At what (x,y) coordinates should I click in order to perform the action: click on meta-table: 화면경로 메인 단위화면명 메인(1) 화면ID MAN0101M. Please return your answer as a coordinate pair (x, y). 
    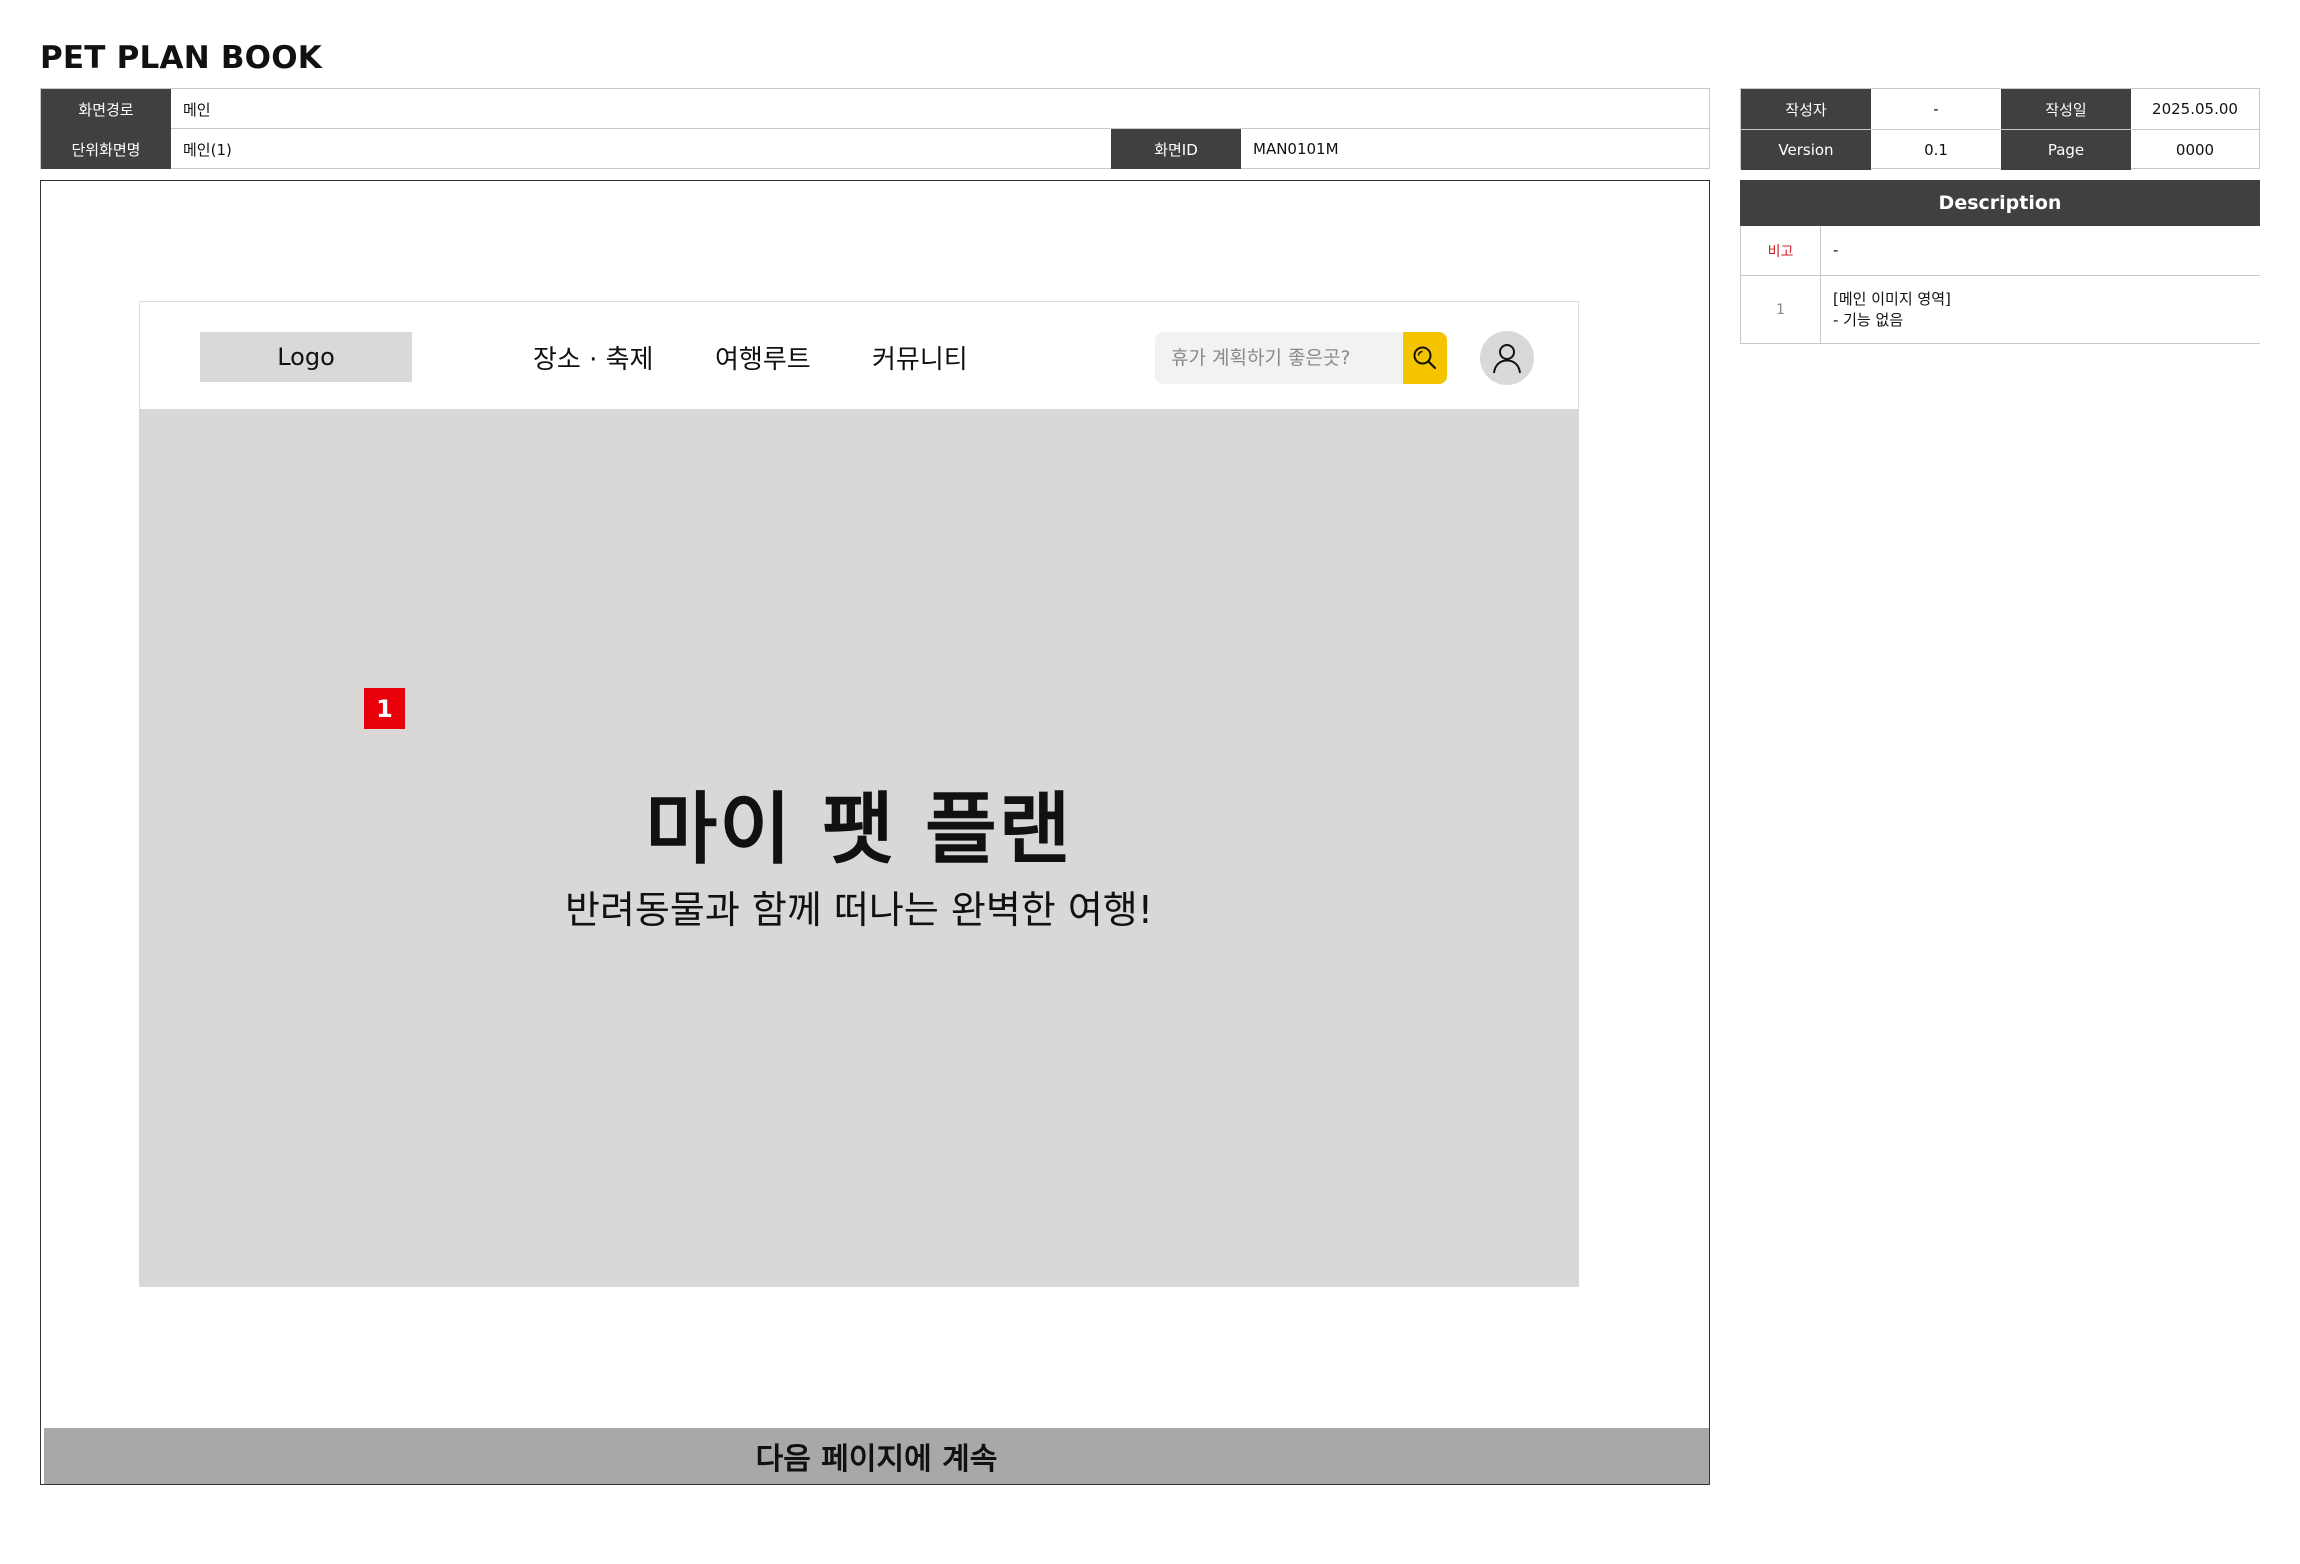
    Looking at the image, I should click on (875, 128).